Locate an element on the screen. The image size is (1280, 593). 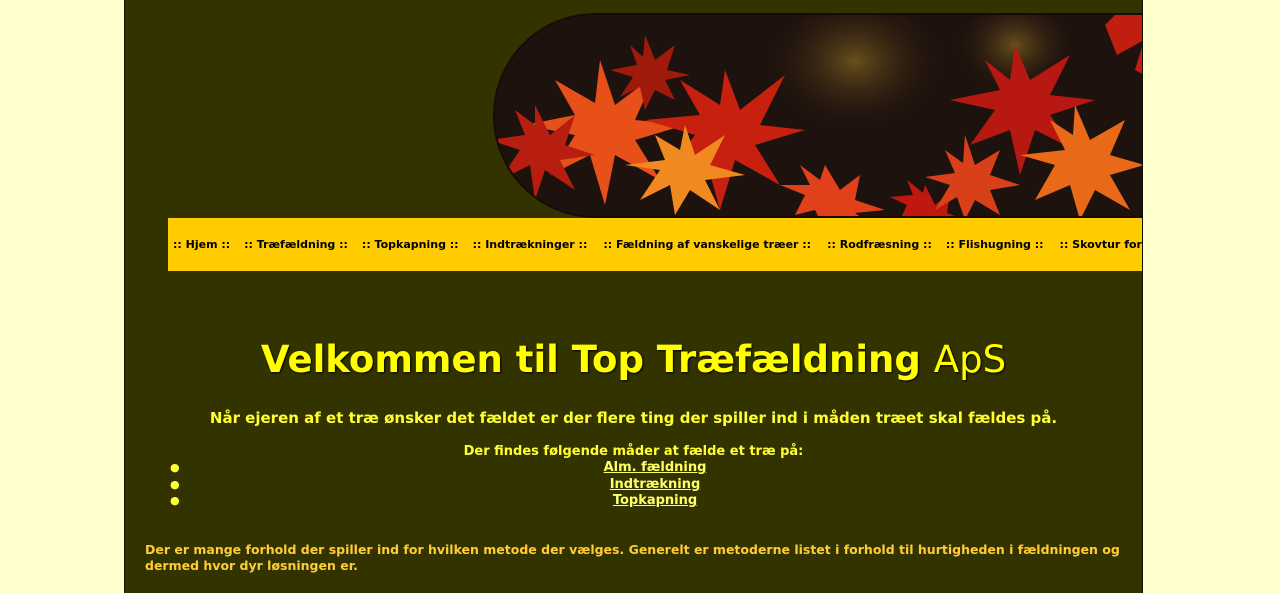
nav-item-indtraekninger: :: Indtrækninger :: is located at coordinates (530, 244).